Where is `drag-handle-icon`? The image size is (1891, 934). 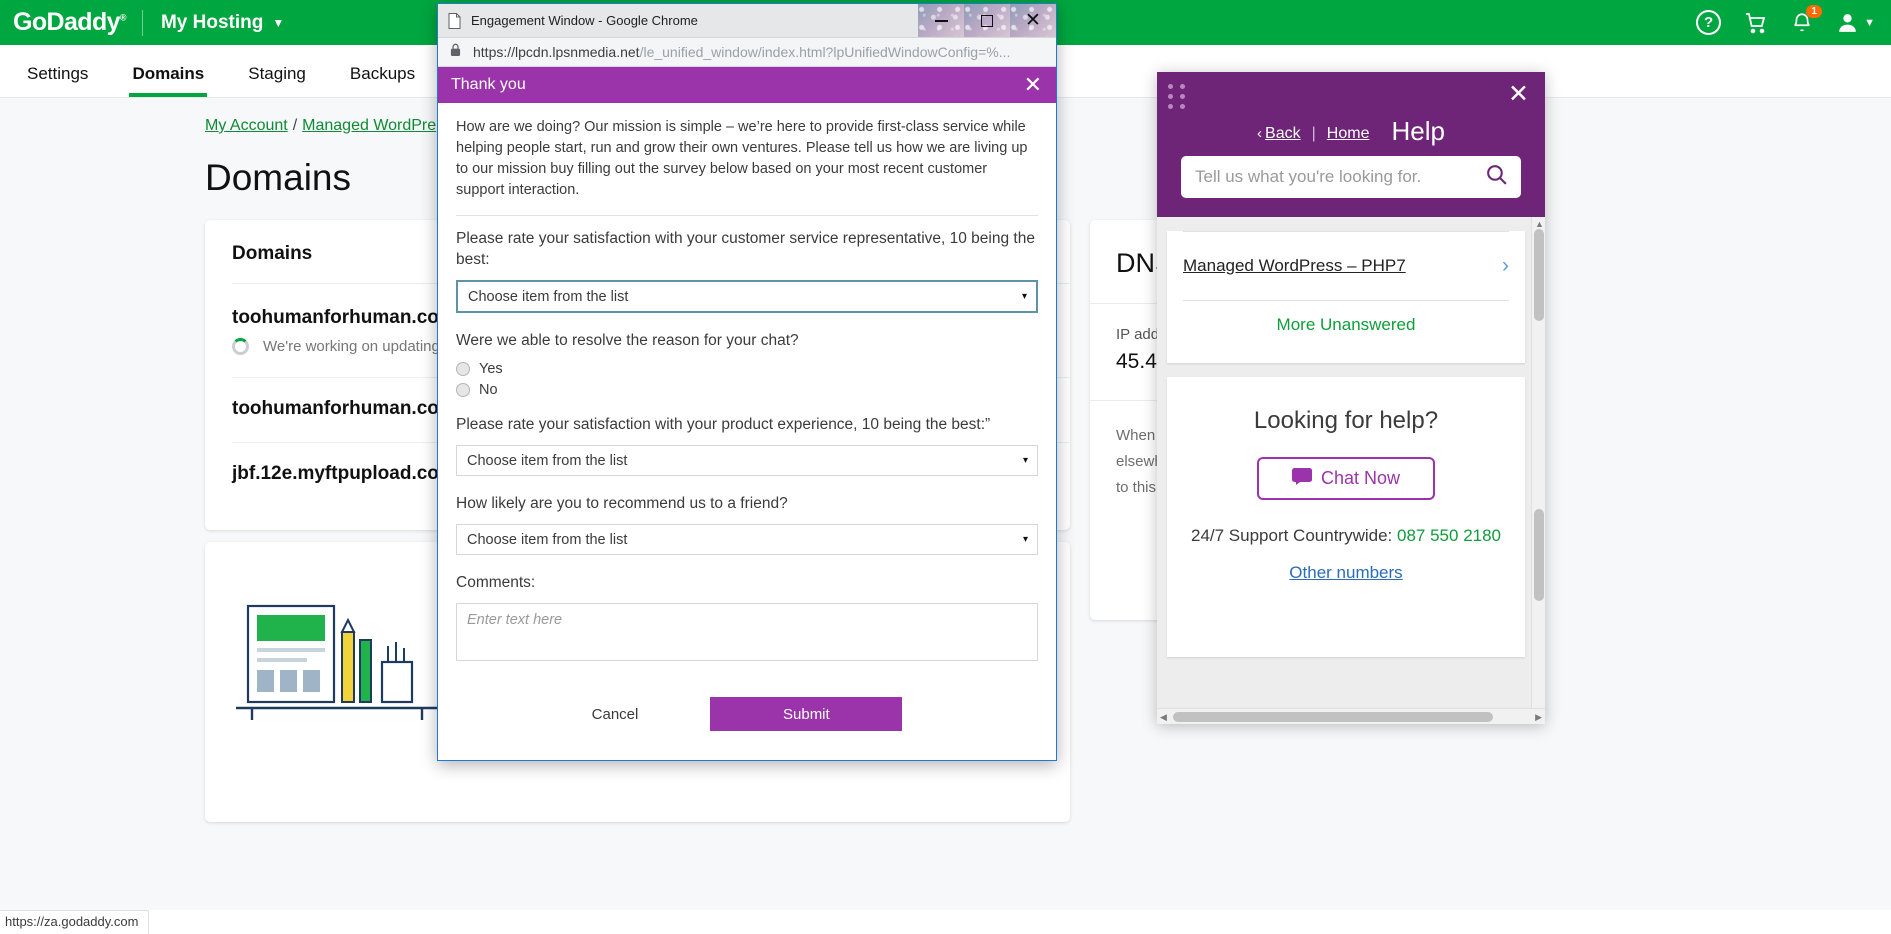
drag-handle-icon is located at coordinates (1177, 96).